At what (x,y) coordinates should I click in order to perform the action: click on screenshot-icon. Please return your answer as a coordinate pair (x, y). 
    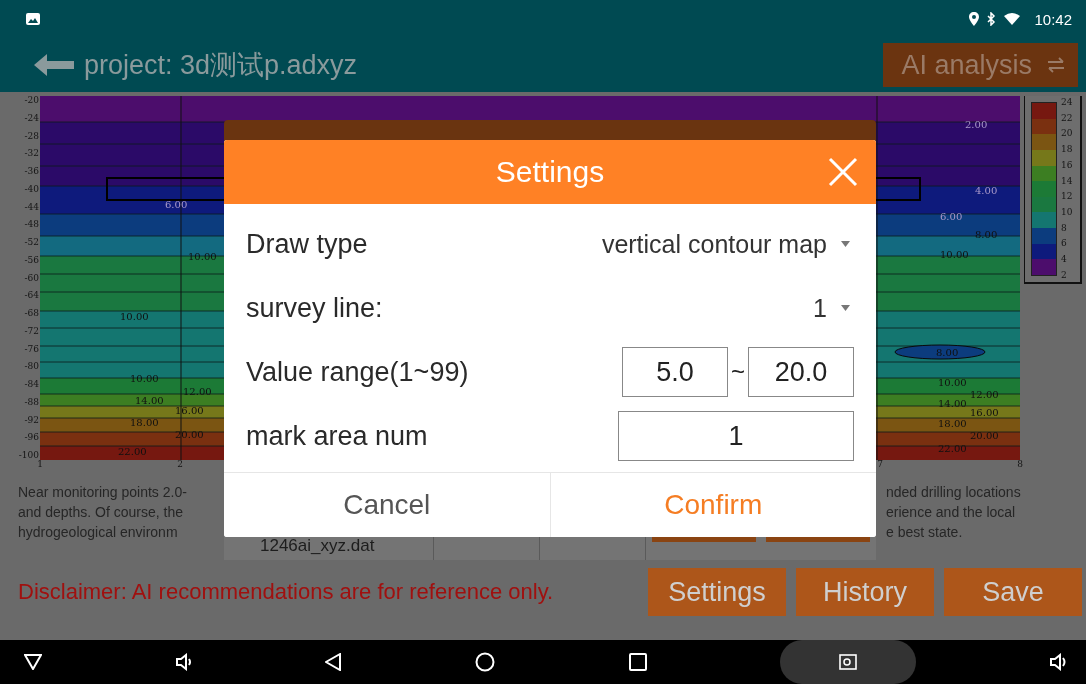
    Looking at the image, I should click on (848, 662).